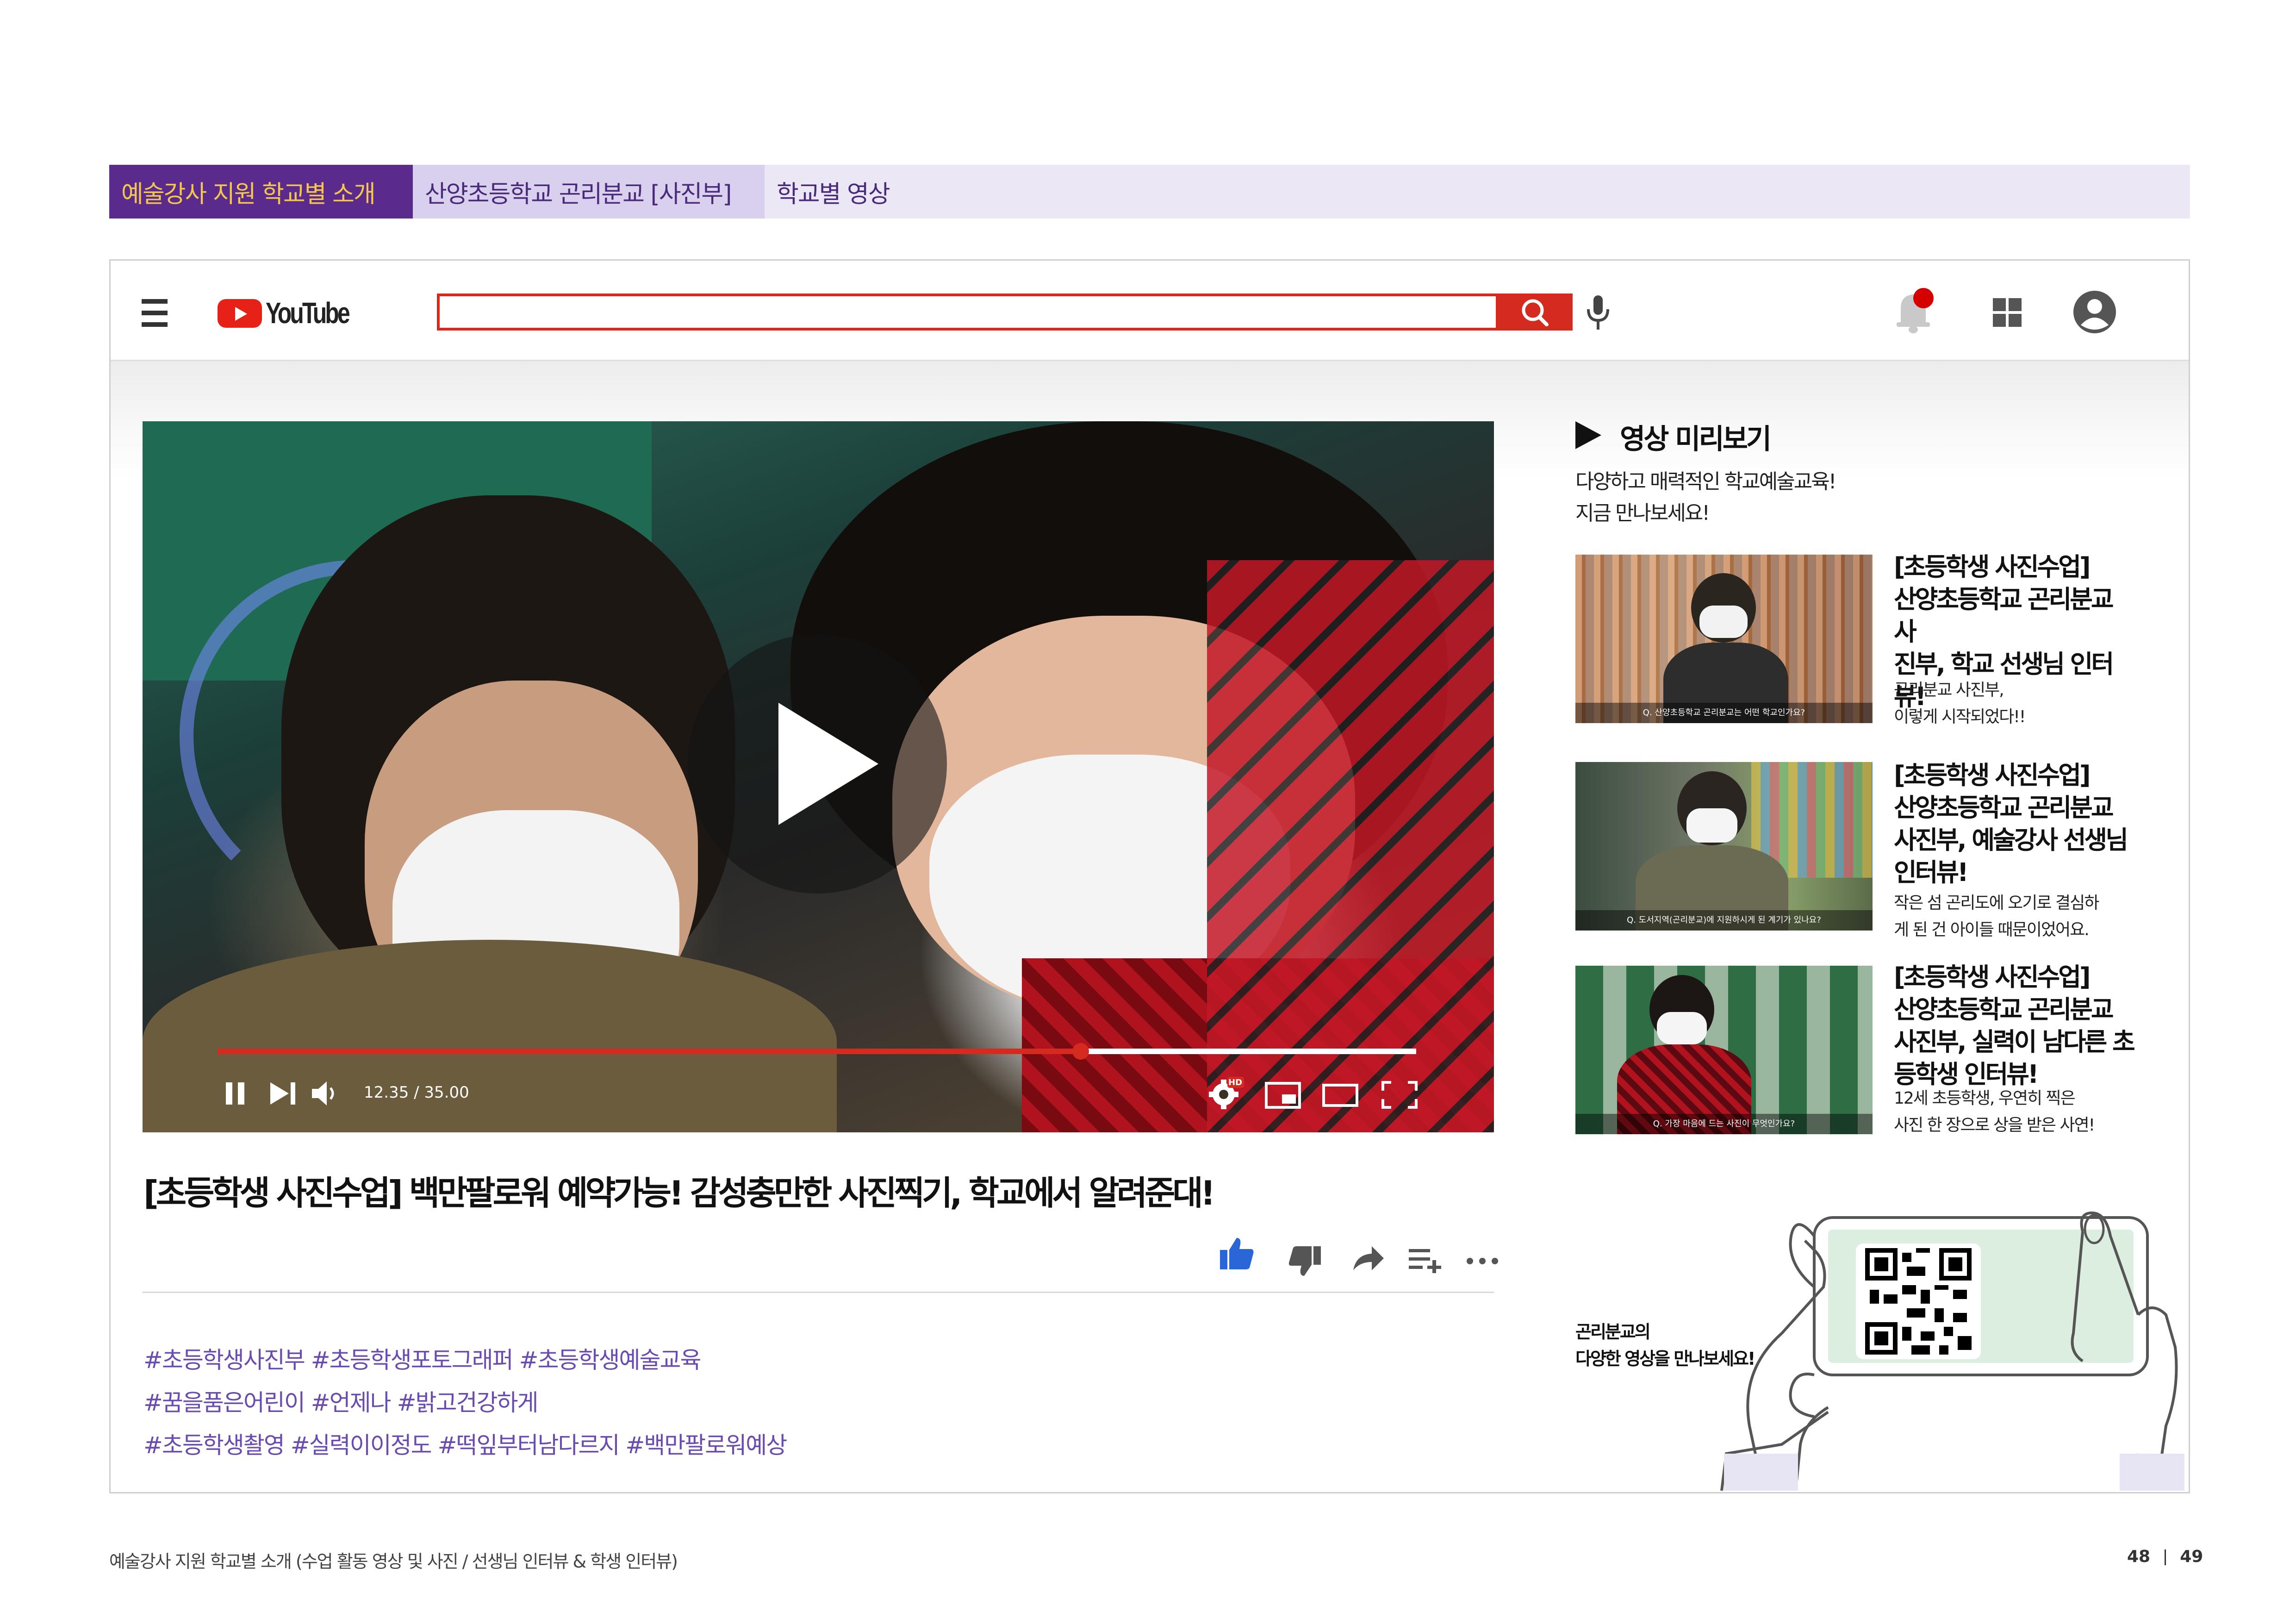 This screenshot has width=2296, height=1624. What do you see at coordinates (1724, 639) in the screenshot?
I see `related-video-thumbnail-1: Q. 산양초등학교 곤리분교는 어떤 학교인가요?` at bounding box center [1724, 639].